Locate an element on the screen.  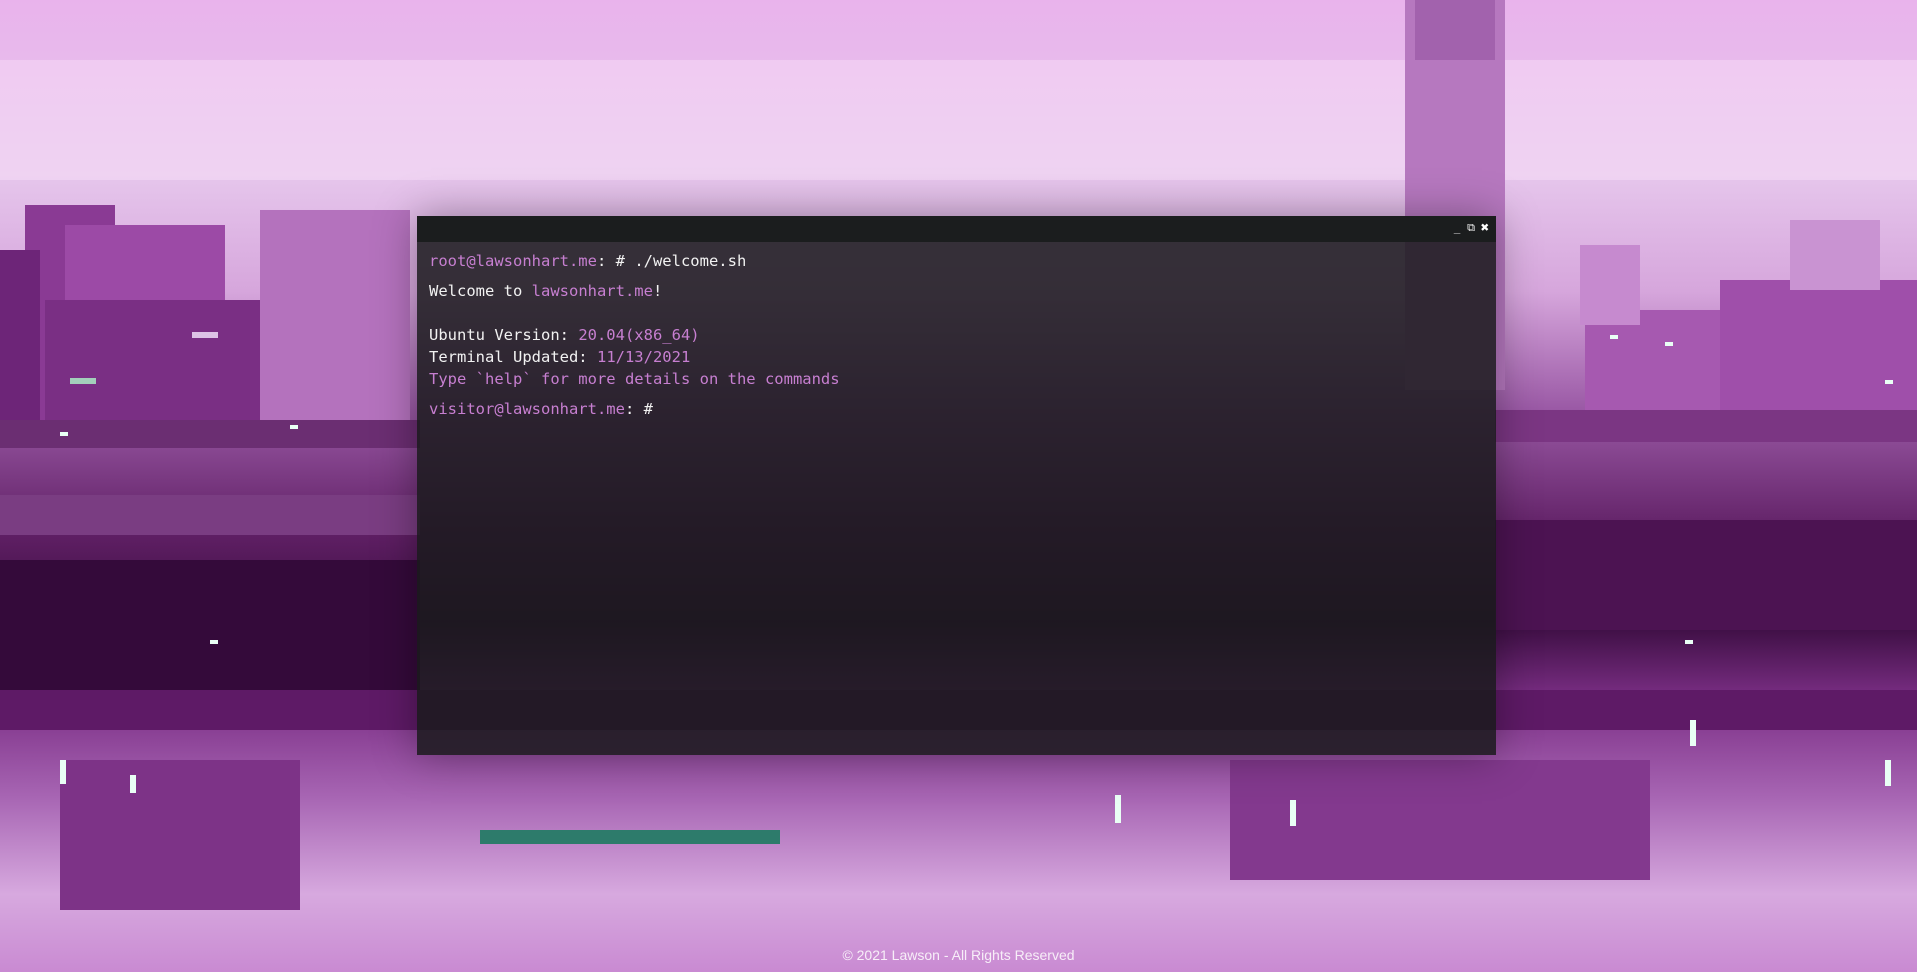
footer-copyright: © 2021 Lawson - All Rights Reserved is located at coordinates (958, 955).